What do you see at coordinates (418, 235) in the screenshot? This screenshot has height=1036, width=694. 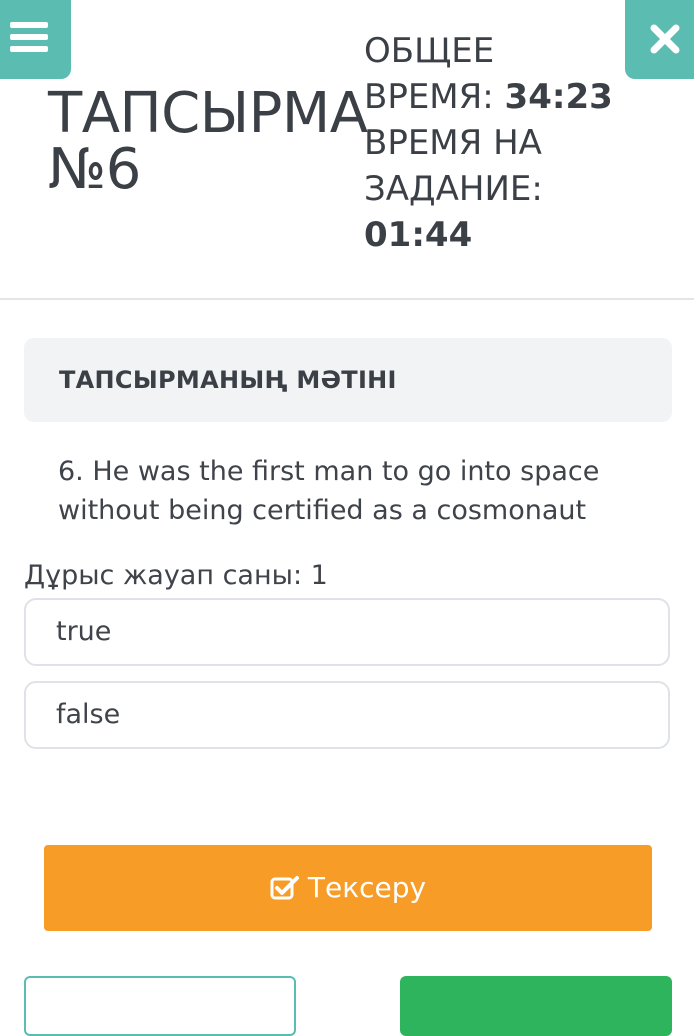 I see `task-time-value: 01:44` at bounding box center [418, 235].